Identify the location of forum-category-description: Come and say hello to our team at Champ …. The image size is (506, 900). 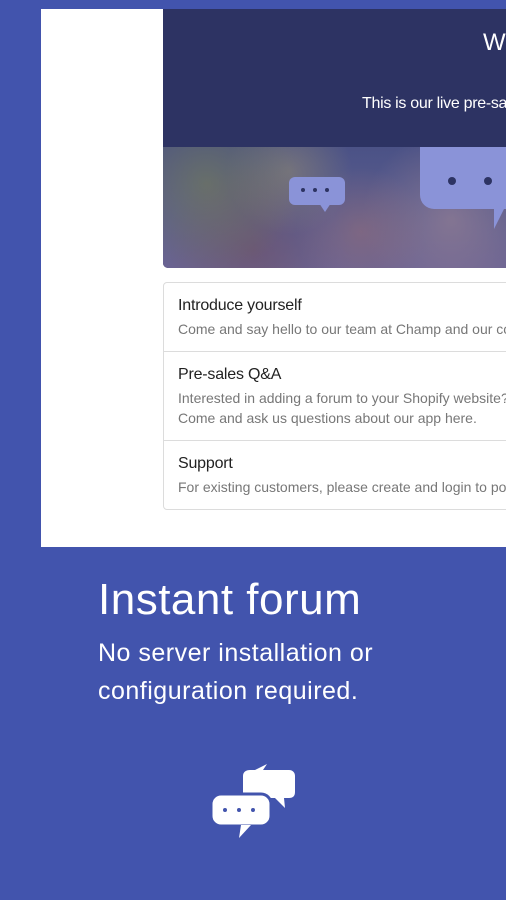
(342, 329).